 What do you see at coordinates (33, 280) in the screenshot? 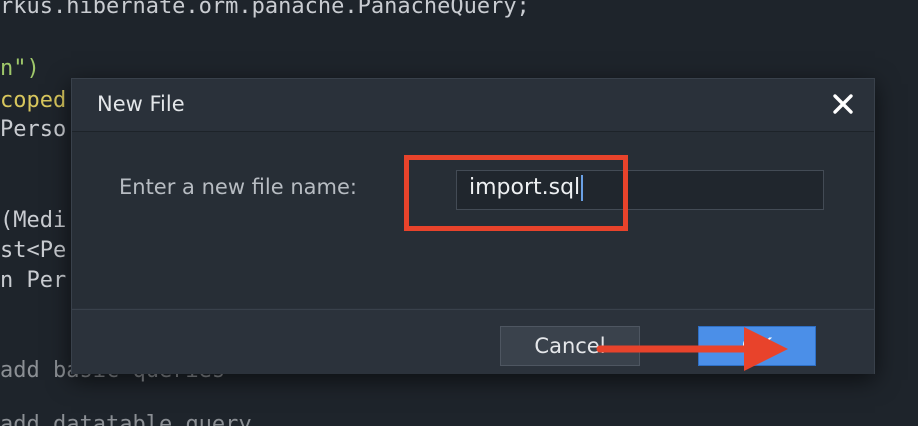
I see `code-line: n Per` at bounding box center [33, 280].